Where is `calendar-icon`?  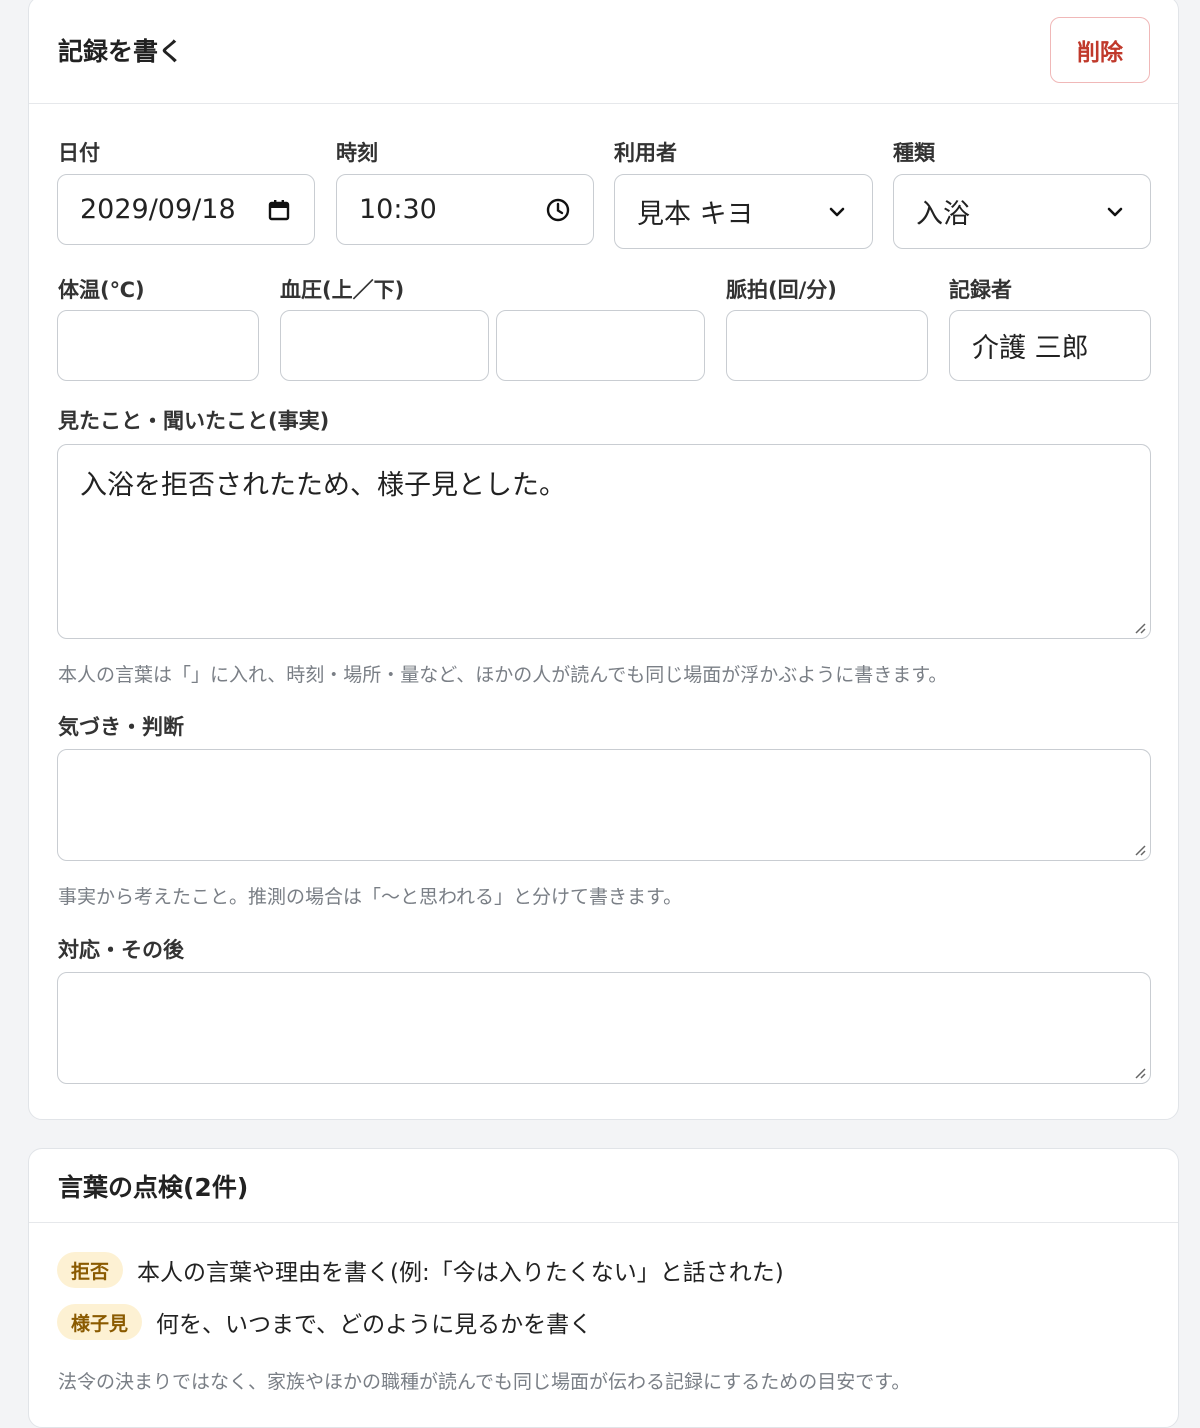 calendar-icon is located at coordinates (279, 210).